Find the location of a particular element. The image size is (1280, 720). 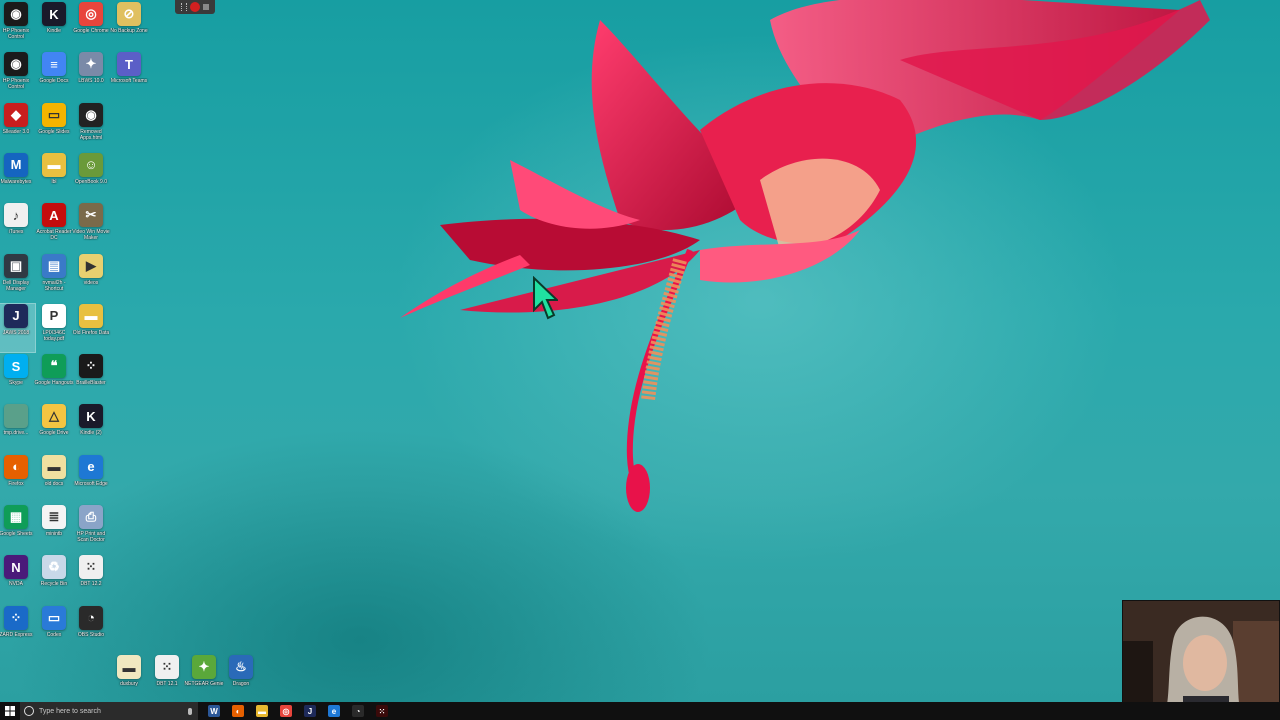

desktop-shortcut: ♨ Dragon is located at coordinates (241, 679).